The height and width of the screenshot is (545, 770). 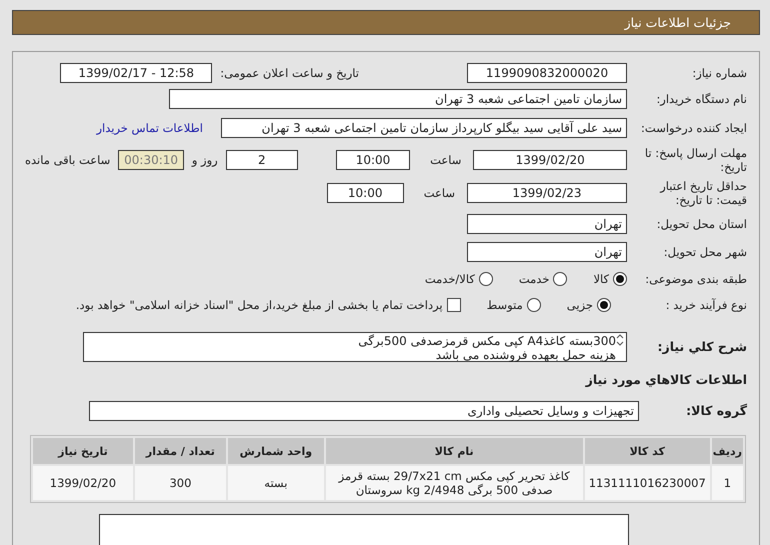 I want to click on radio-option: متوسط, so click(x=513, y=305).